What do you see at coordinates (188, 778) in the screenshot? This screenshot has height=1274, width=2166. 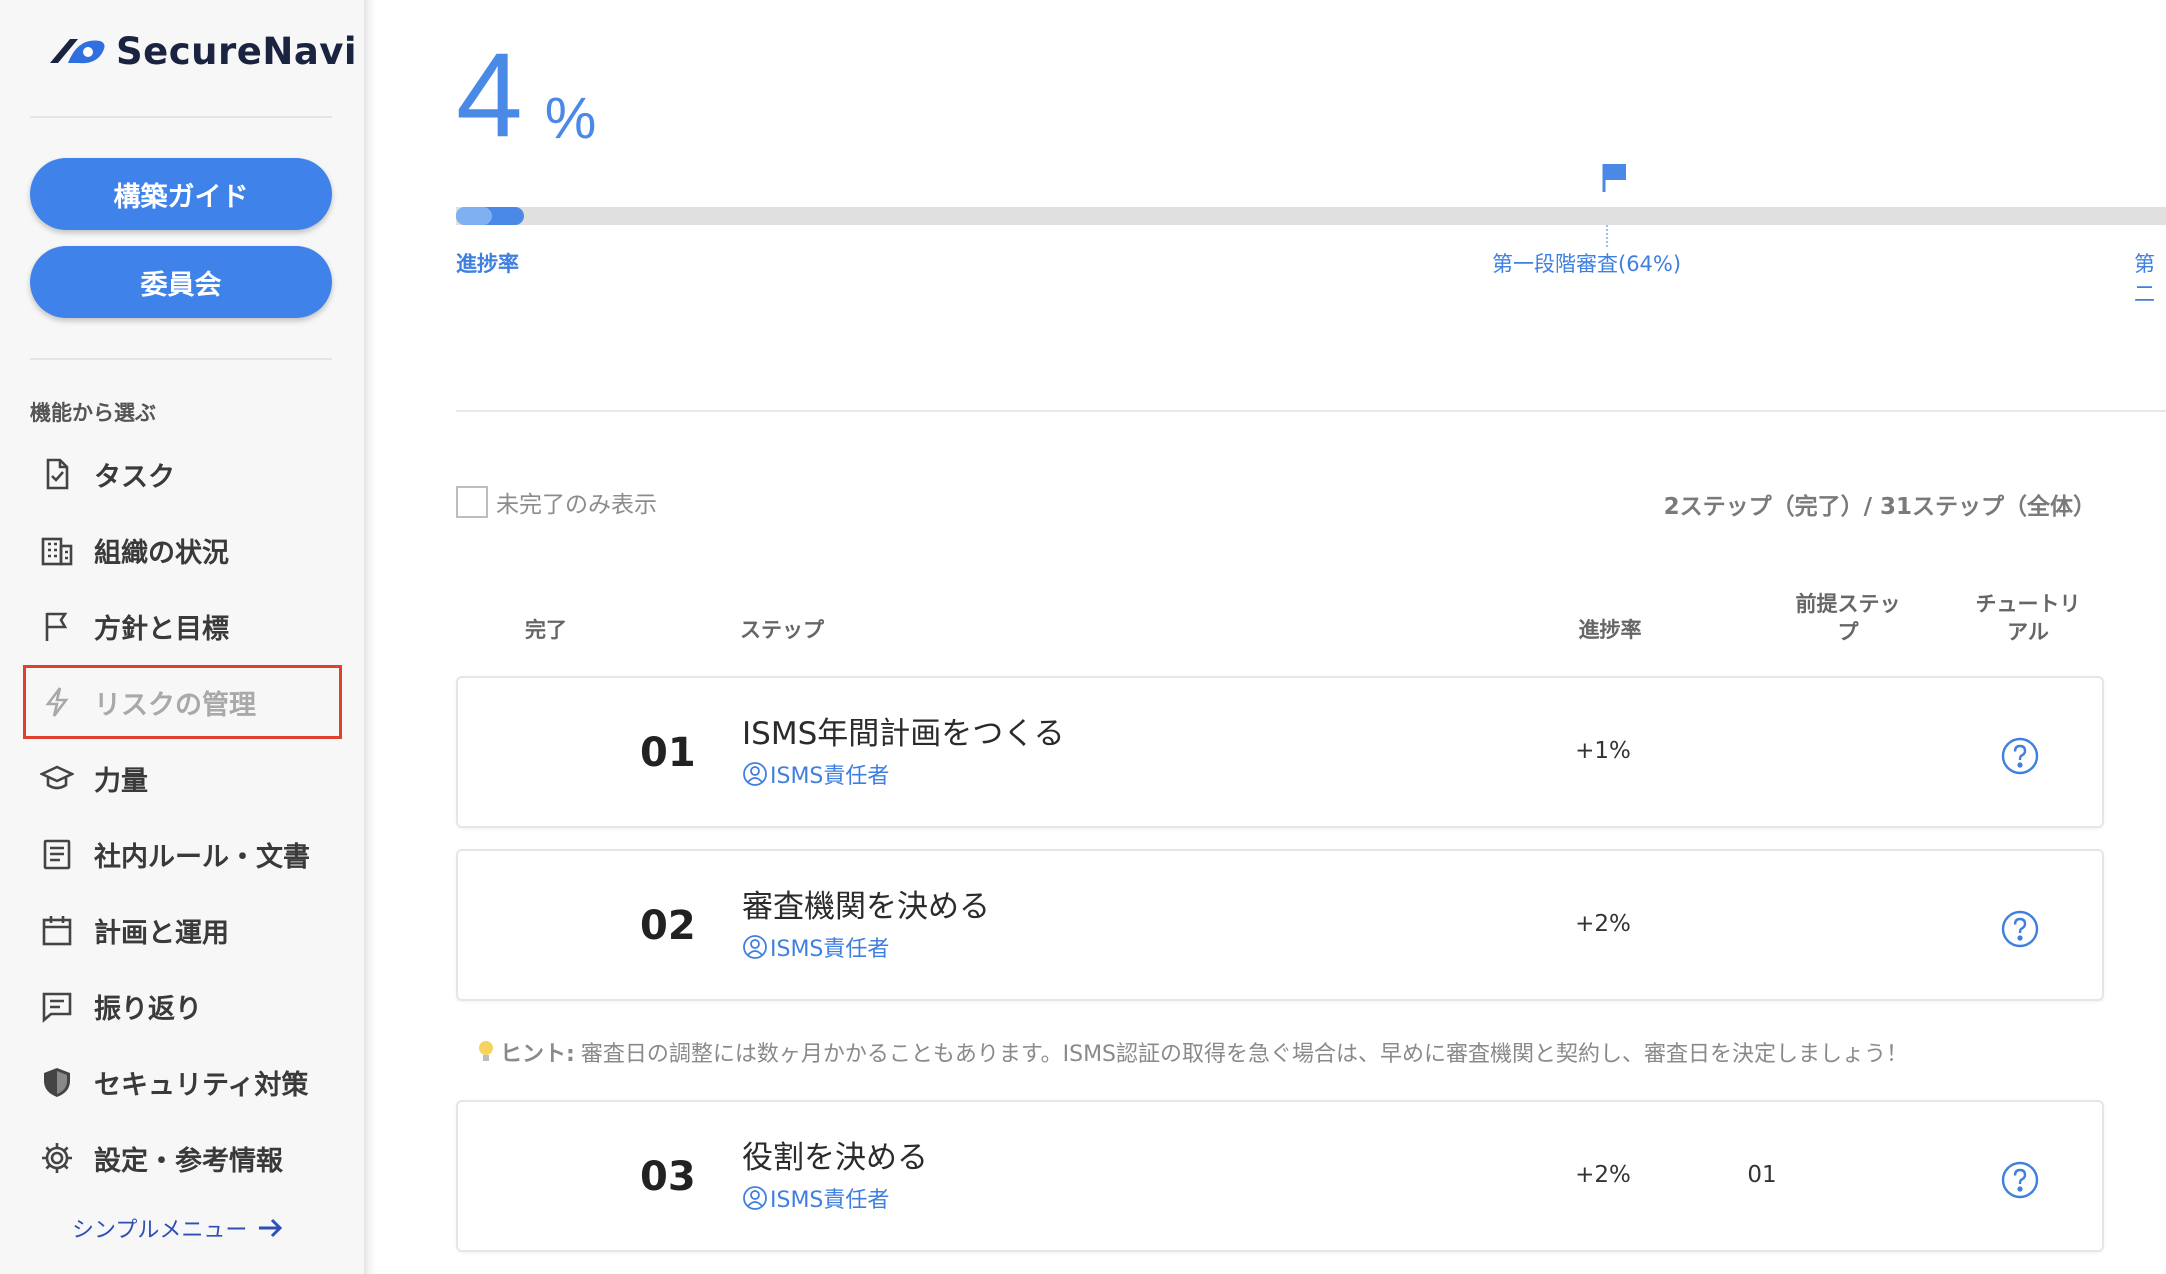 I see `sidebar-item-competence: 力量` at bounding box center [188, 778].